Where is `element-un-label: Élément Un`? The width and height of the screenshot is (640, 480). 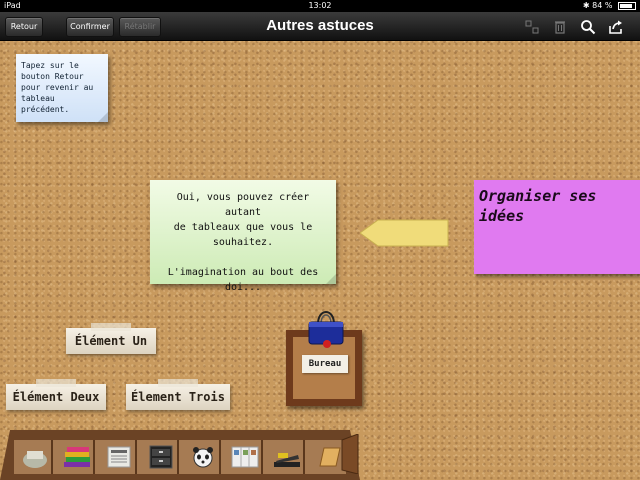 element-un-label: Élément Un is located at coordinates (111, 338).